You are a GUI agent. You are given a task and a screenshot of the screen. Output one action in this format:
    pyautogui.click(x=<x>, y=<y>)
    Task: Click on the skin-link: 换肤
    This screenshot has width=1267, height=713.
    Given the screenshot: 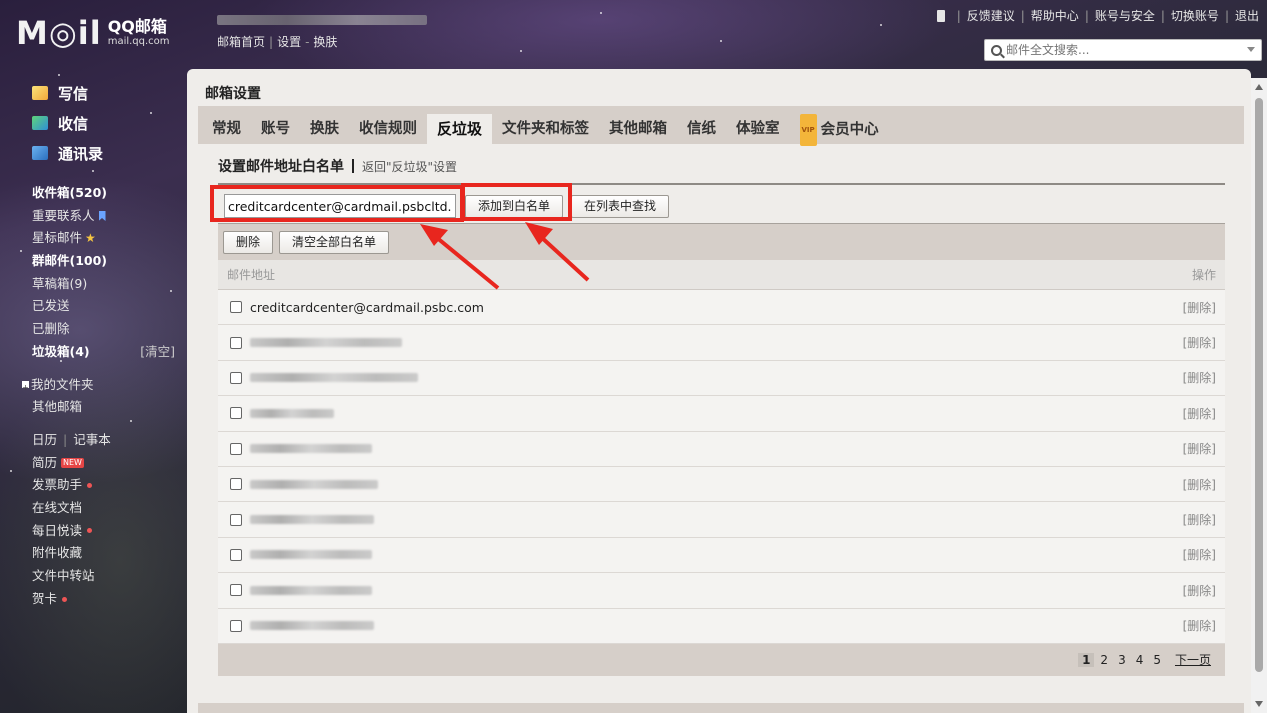 What is the action you would take?
    pyautogui.click(x=325, y=42)
    